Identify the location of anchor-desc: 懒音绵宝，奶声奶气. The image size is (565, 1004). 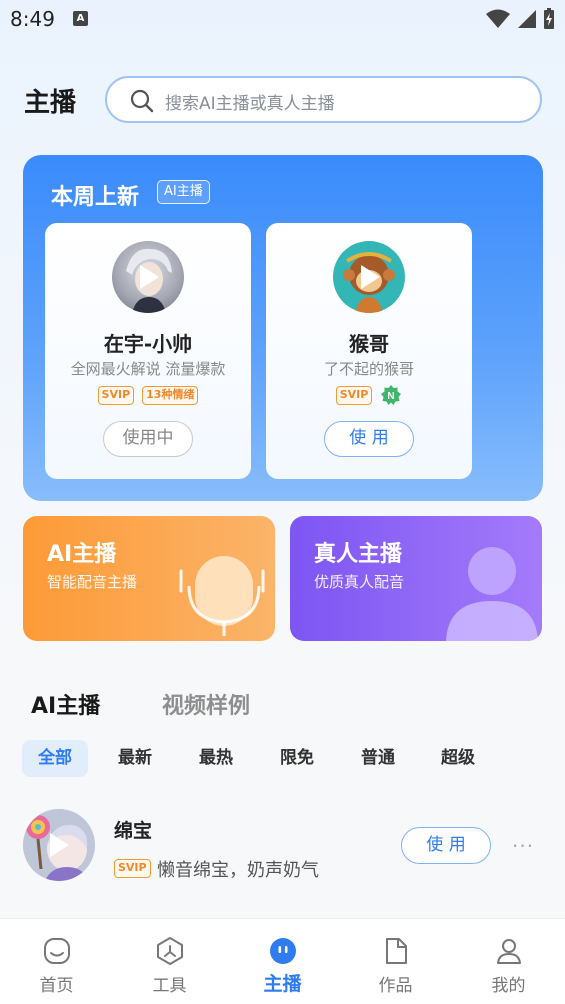
(238, 870).